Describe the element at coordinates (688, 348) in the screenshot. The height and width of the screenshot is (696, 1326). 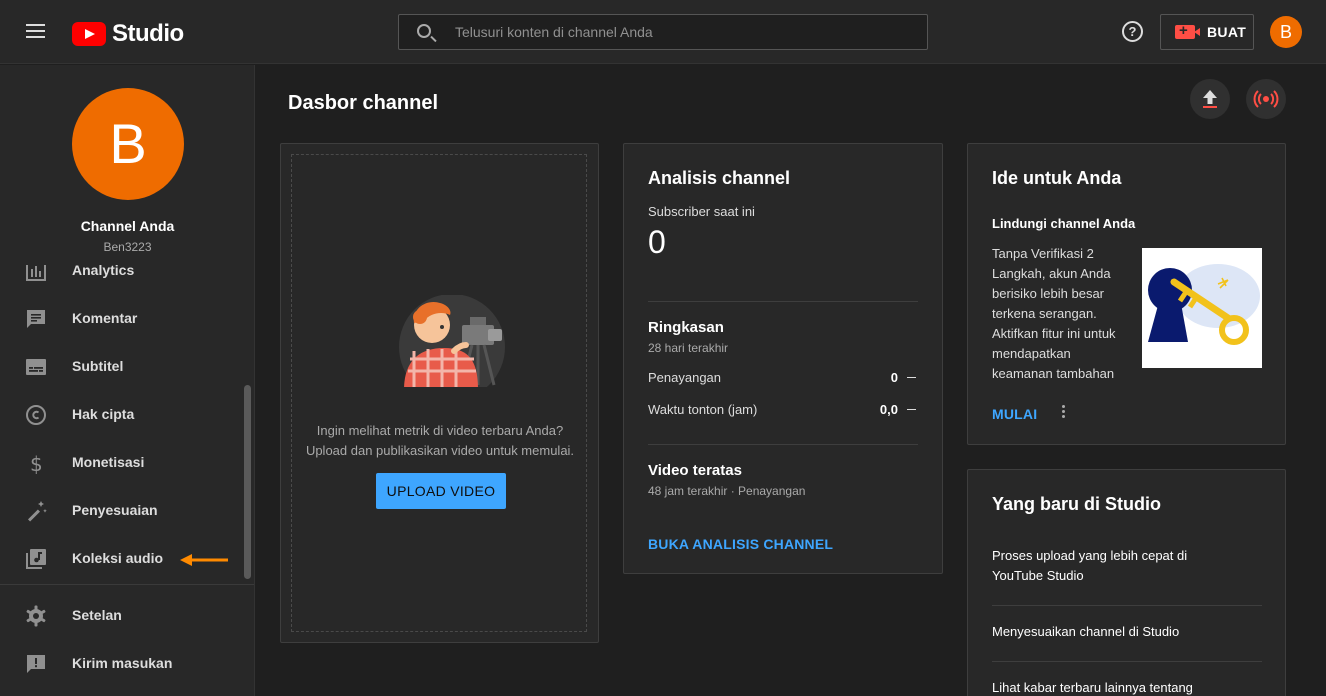
I see `summary-period: 28 hari terakhir` at that location.